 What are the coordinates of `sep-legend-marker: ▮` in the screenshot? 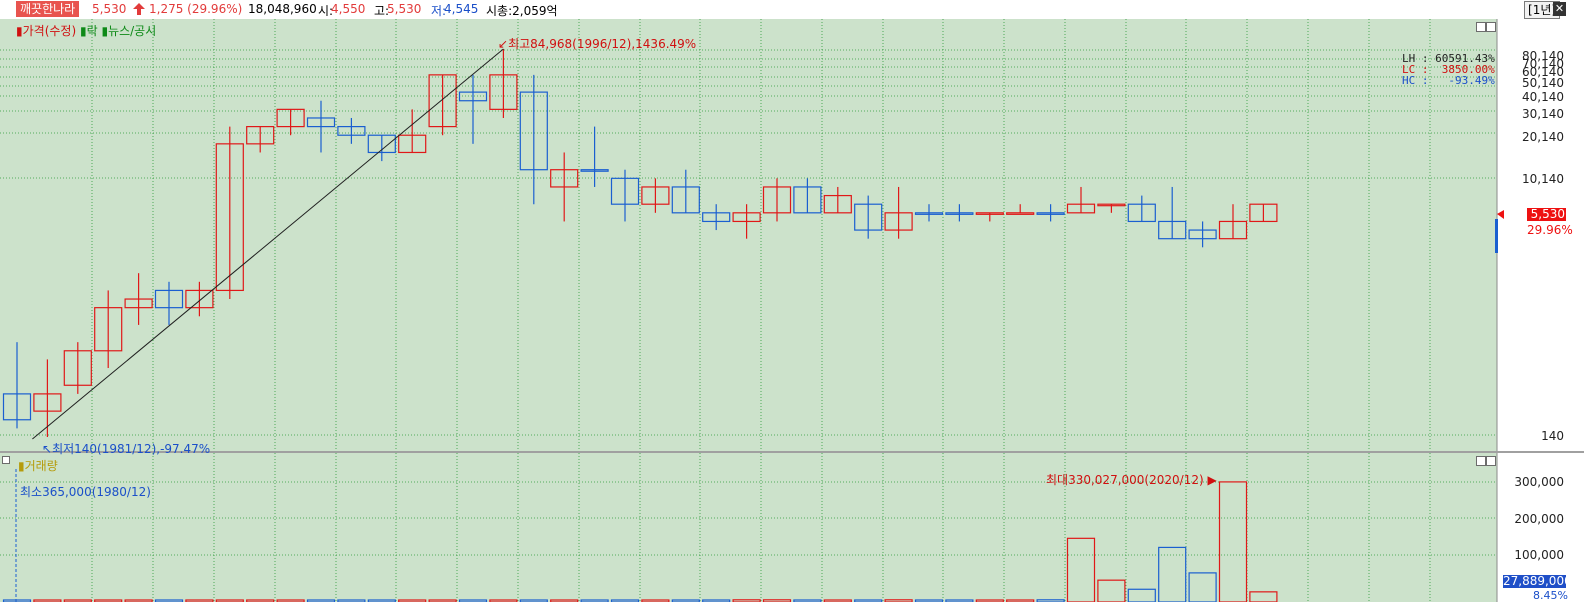 It's located at (83, 31).